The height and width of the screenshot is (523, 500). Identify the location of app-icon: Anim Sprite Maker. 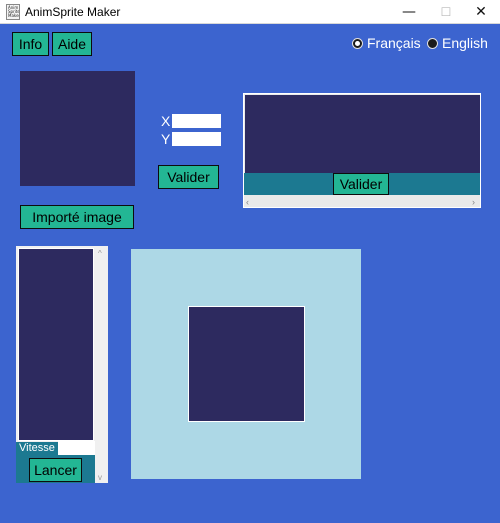
(13, 12).